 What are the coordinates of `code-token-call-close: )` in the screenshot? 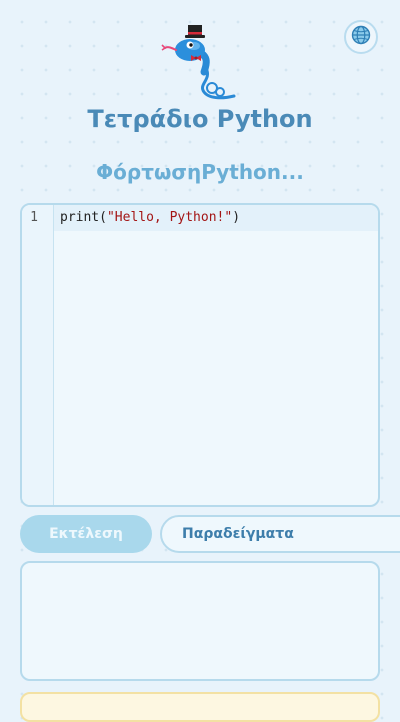 It's located at (236, 217).